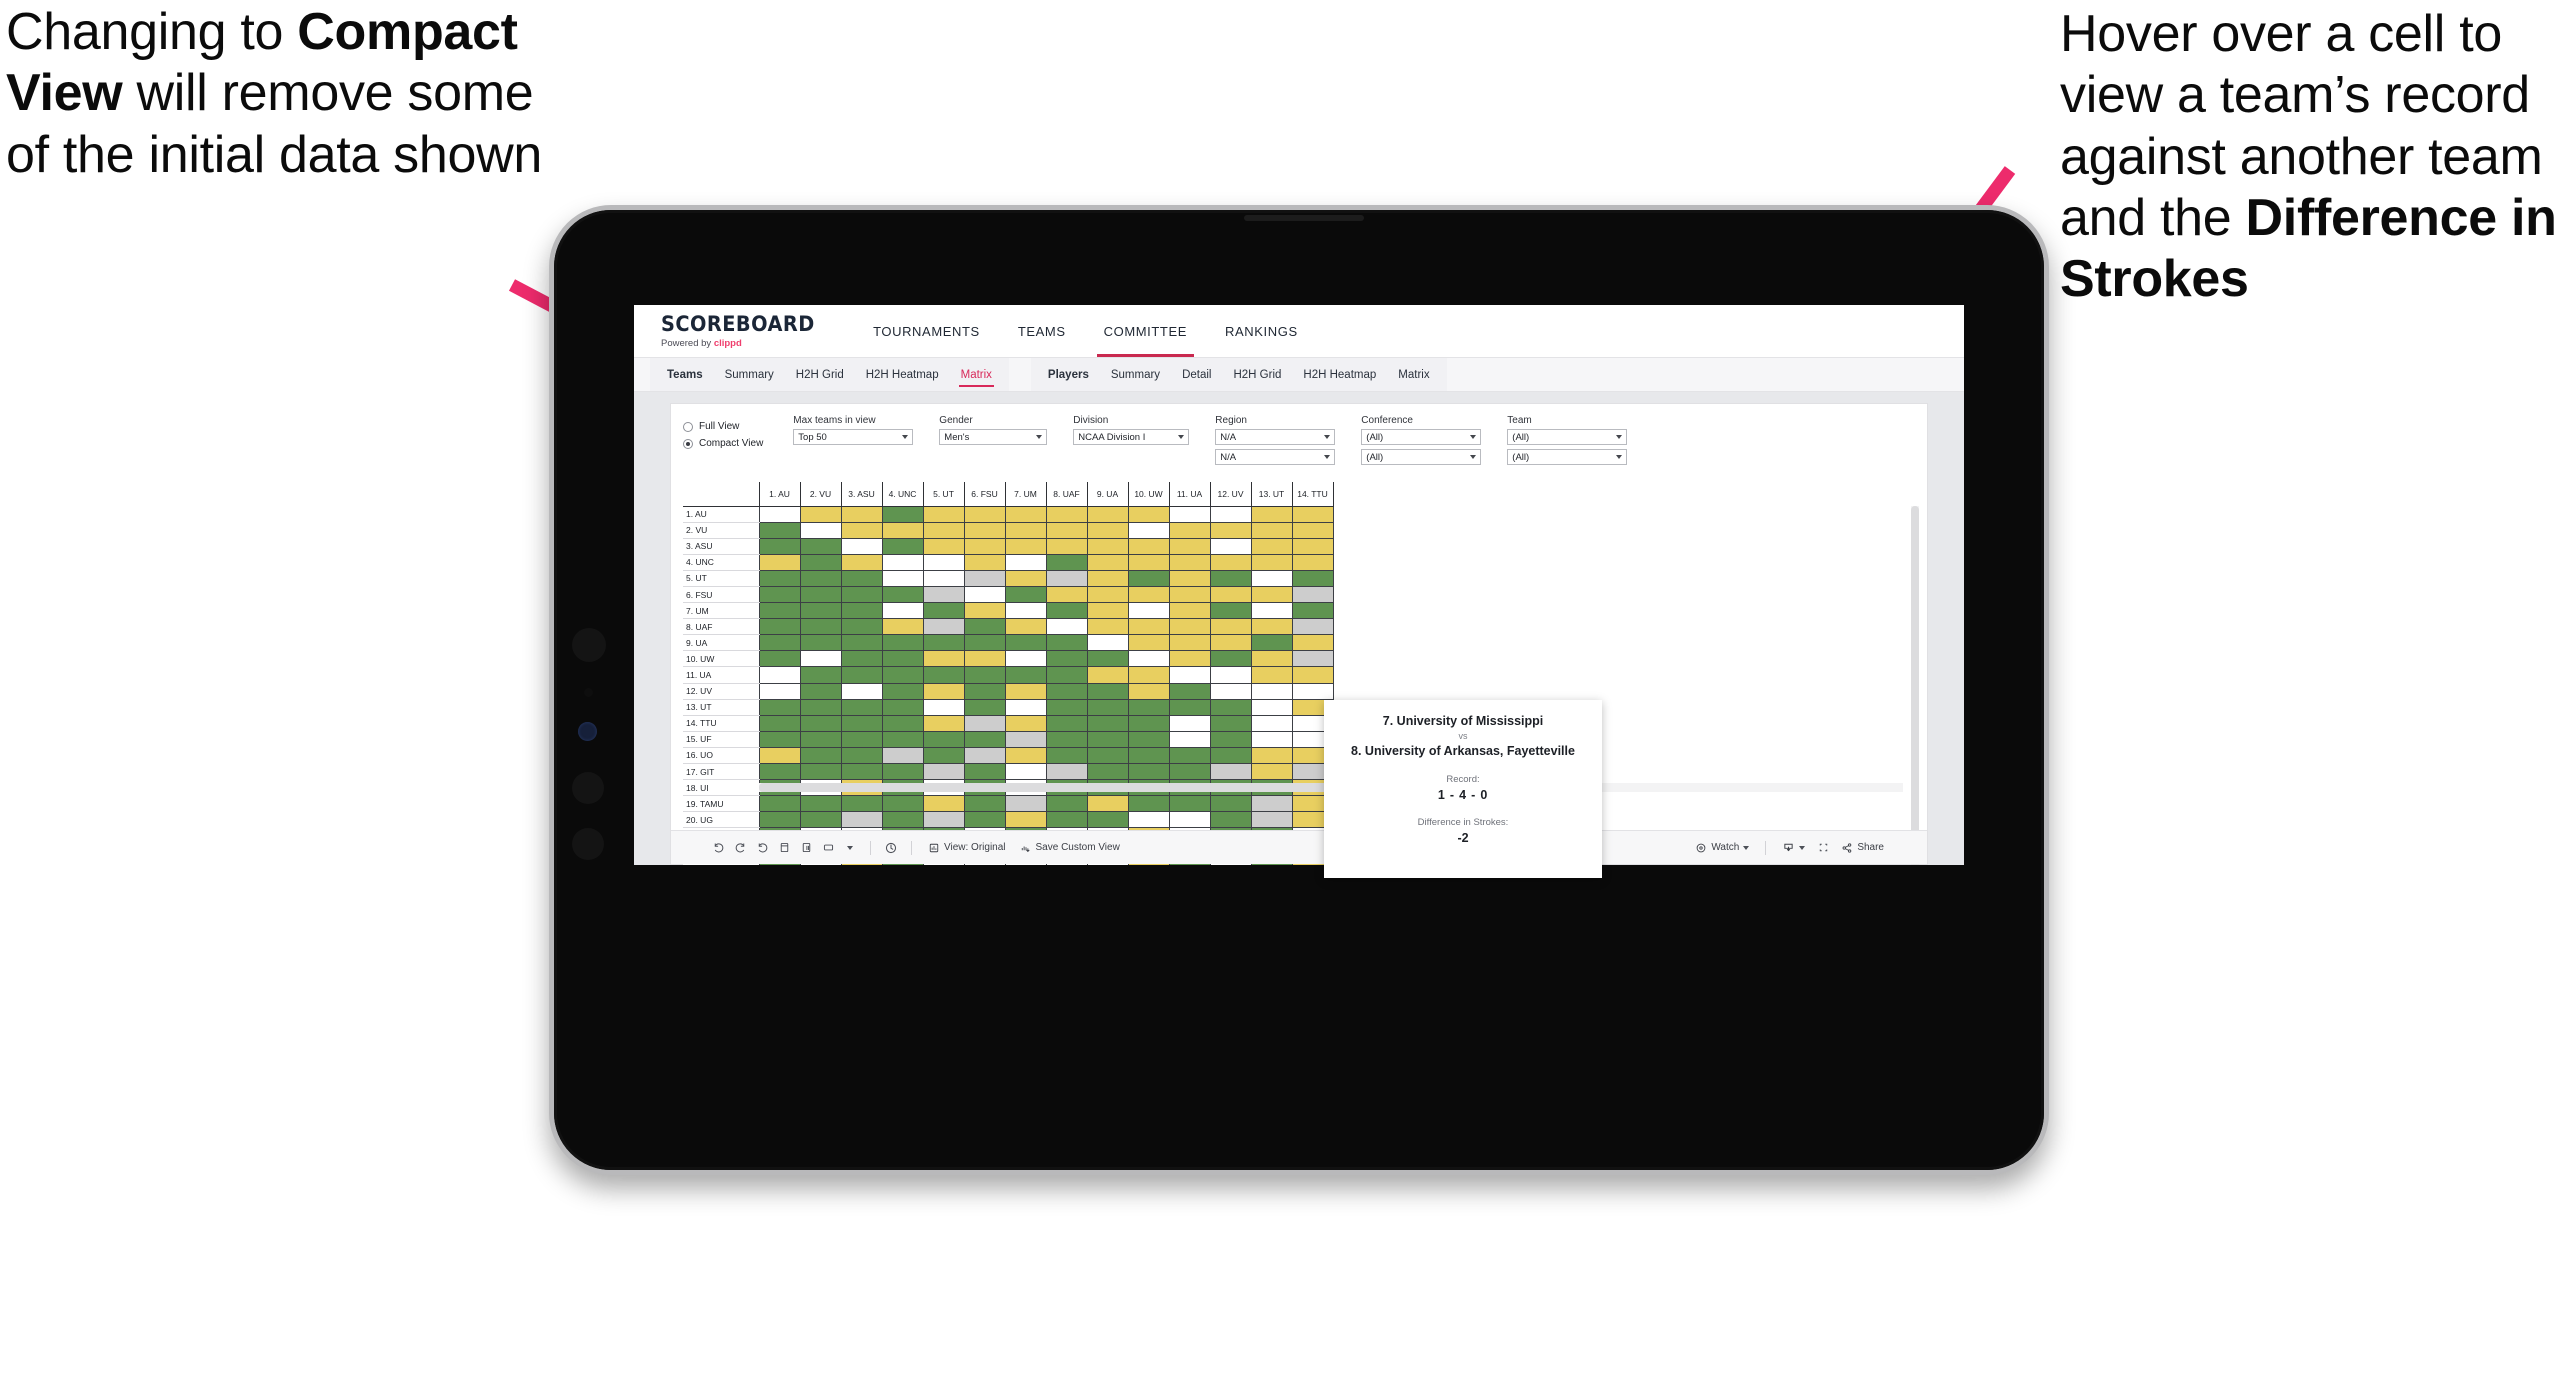 The image size is (2565, 1380). Describe the element at coordinates (740, 848) in the screenshot. I see `redo-icon` at that location.